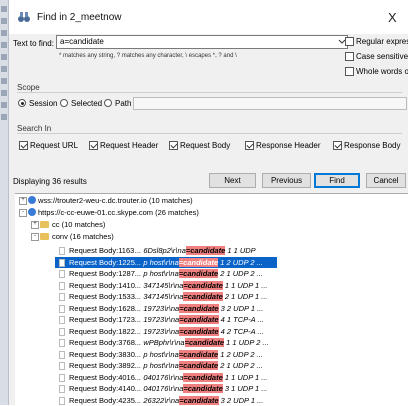 The image size is (408, 406). What do you see at coordinates (64, 103) in the screenshot?
I see `scope-selected-radio` at bounding box center [64, 103].